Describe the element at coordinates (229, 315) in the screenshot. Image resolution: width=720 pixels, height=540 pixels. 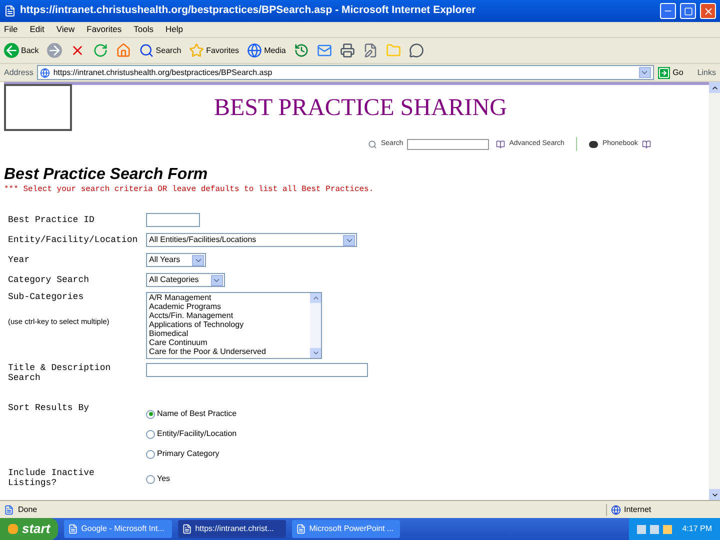
I see `list-option: Accts/Fin. Management` at that location.